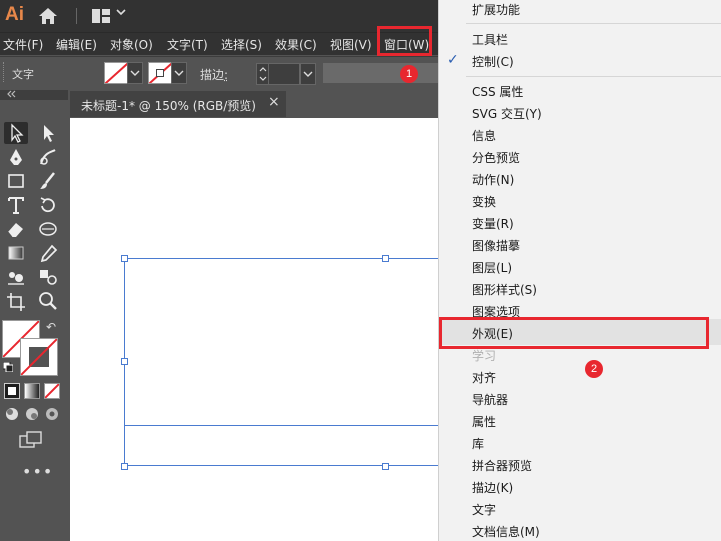 The height and width of the screenshot is (541, 721). I want to click on gradient-tool-icon, so click(16, 253).